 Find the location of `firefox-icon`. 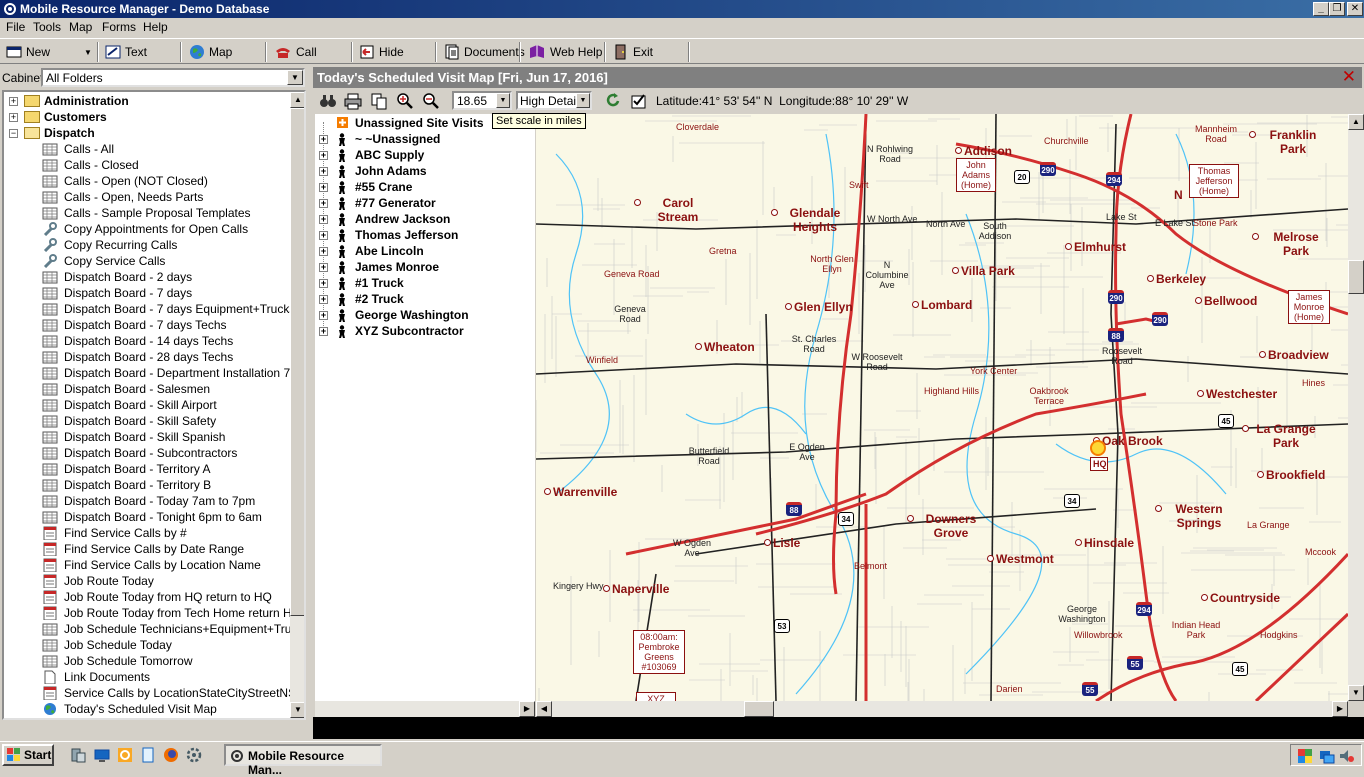

firefox-icon is located at coordinates (171, 755).